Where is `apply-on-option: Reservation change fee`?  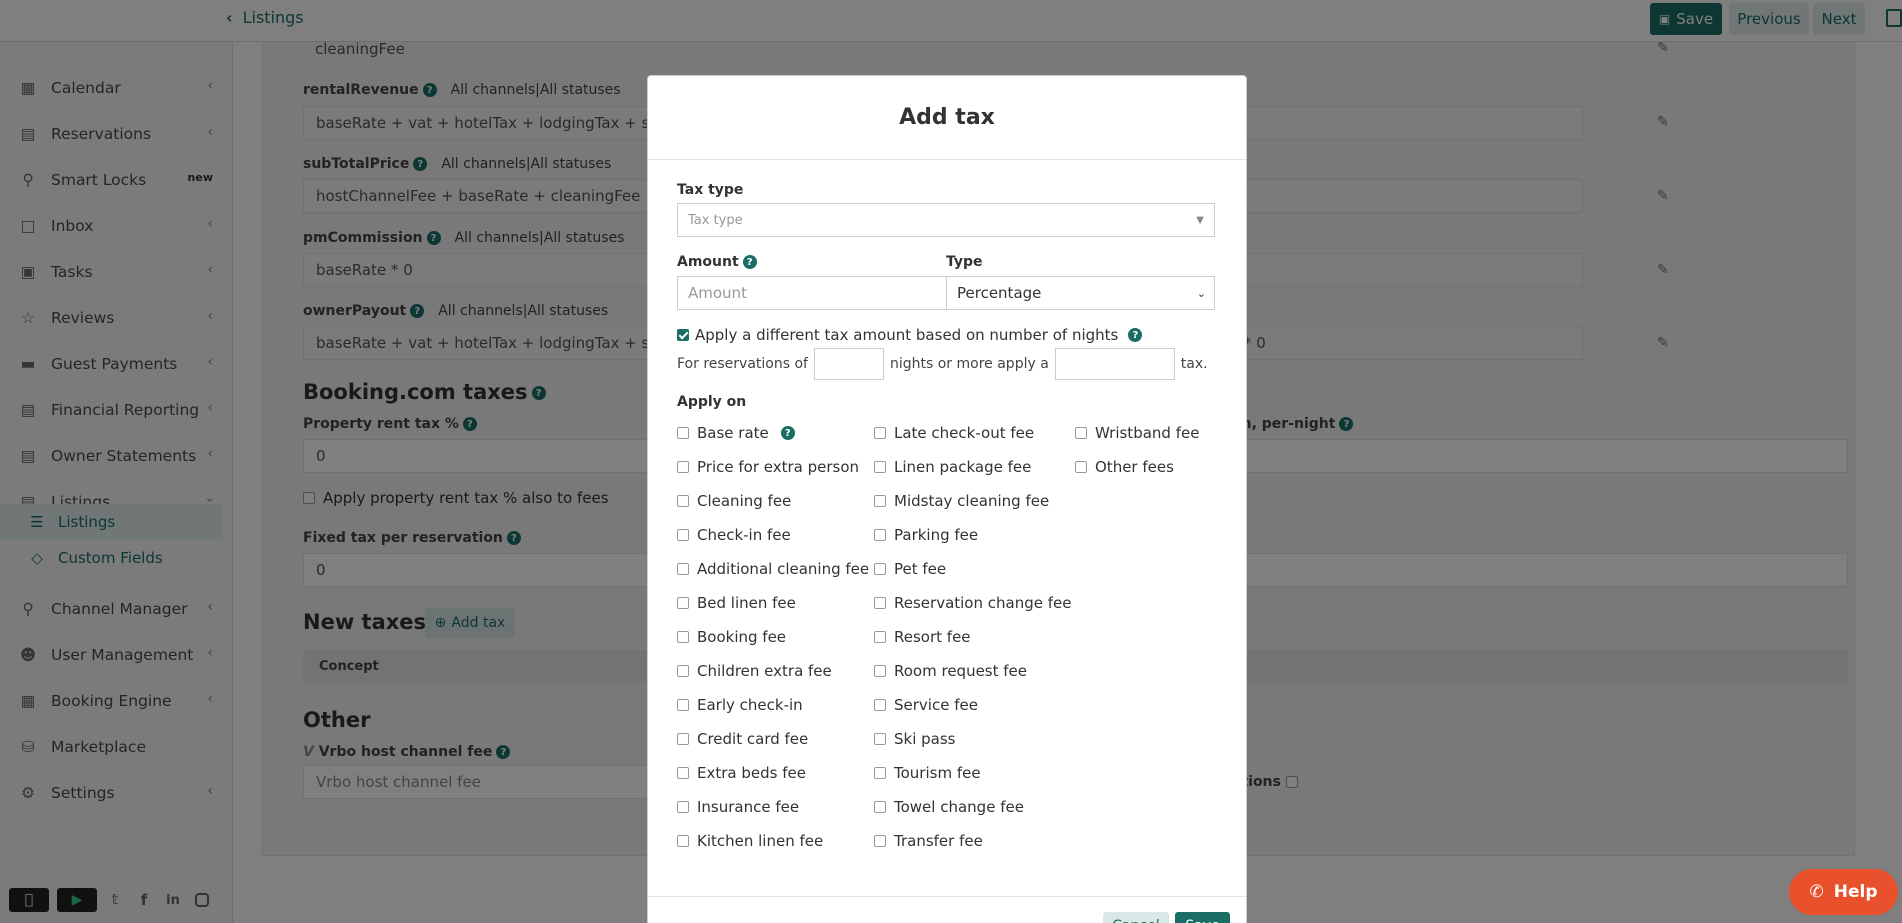
apply-on-option: Reservation change fee is located at coordinates (972, 603).